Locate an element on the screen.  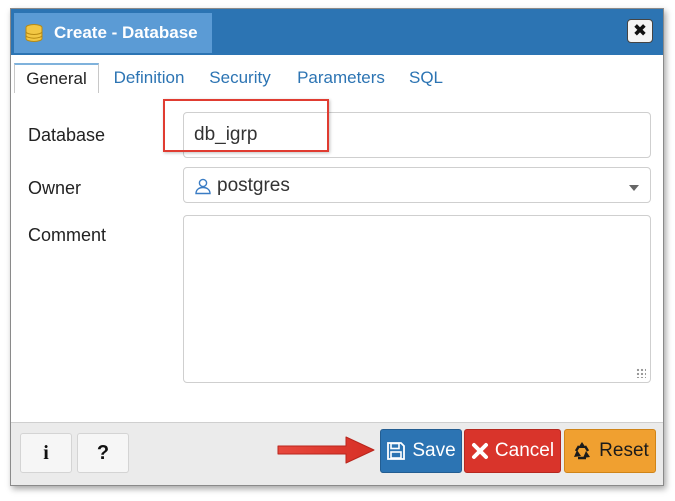
dialog-title-tab: Create - Database is located at coordinates (113, 33).